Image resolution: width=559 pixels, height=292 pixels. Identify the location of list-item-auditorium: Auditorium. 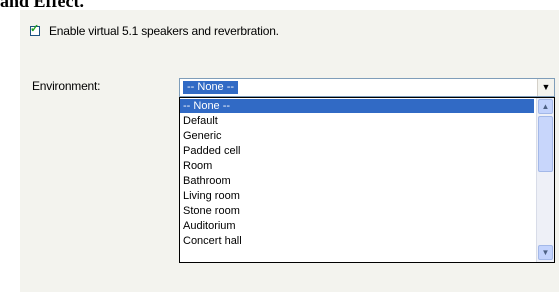
(209, 226).